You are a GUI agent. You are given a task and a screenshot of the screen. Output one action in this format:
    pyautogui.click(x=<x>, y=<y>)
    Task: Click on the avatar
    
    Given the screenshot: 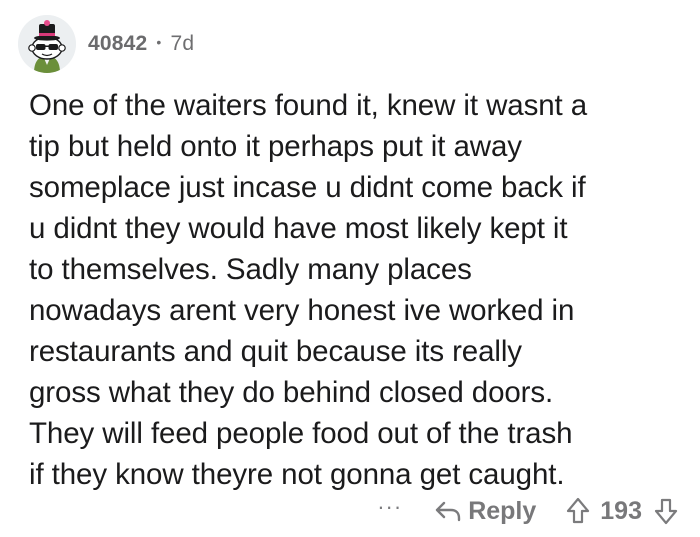 What is the action you would take?
    pyautogui.click(x=47, y=44)
    